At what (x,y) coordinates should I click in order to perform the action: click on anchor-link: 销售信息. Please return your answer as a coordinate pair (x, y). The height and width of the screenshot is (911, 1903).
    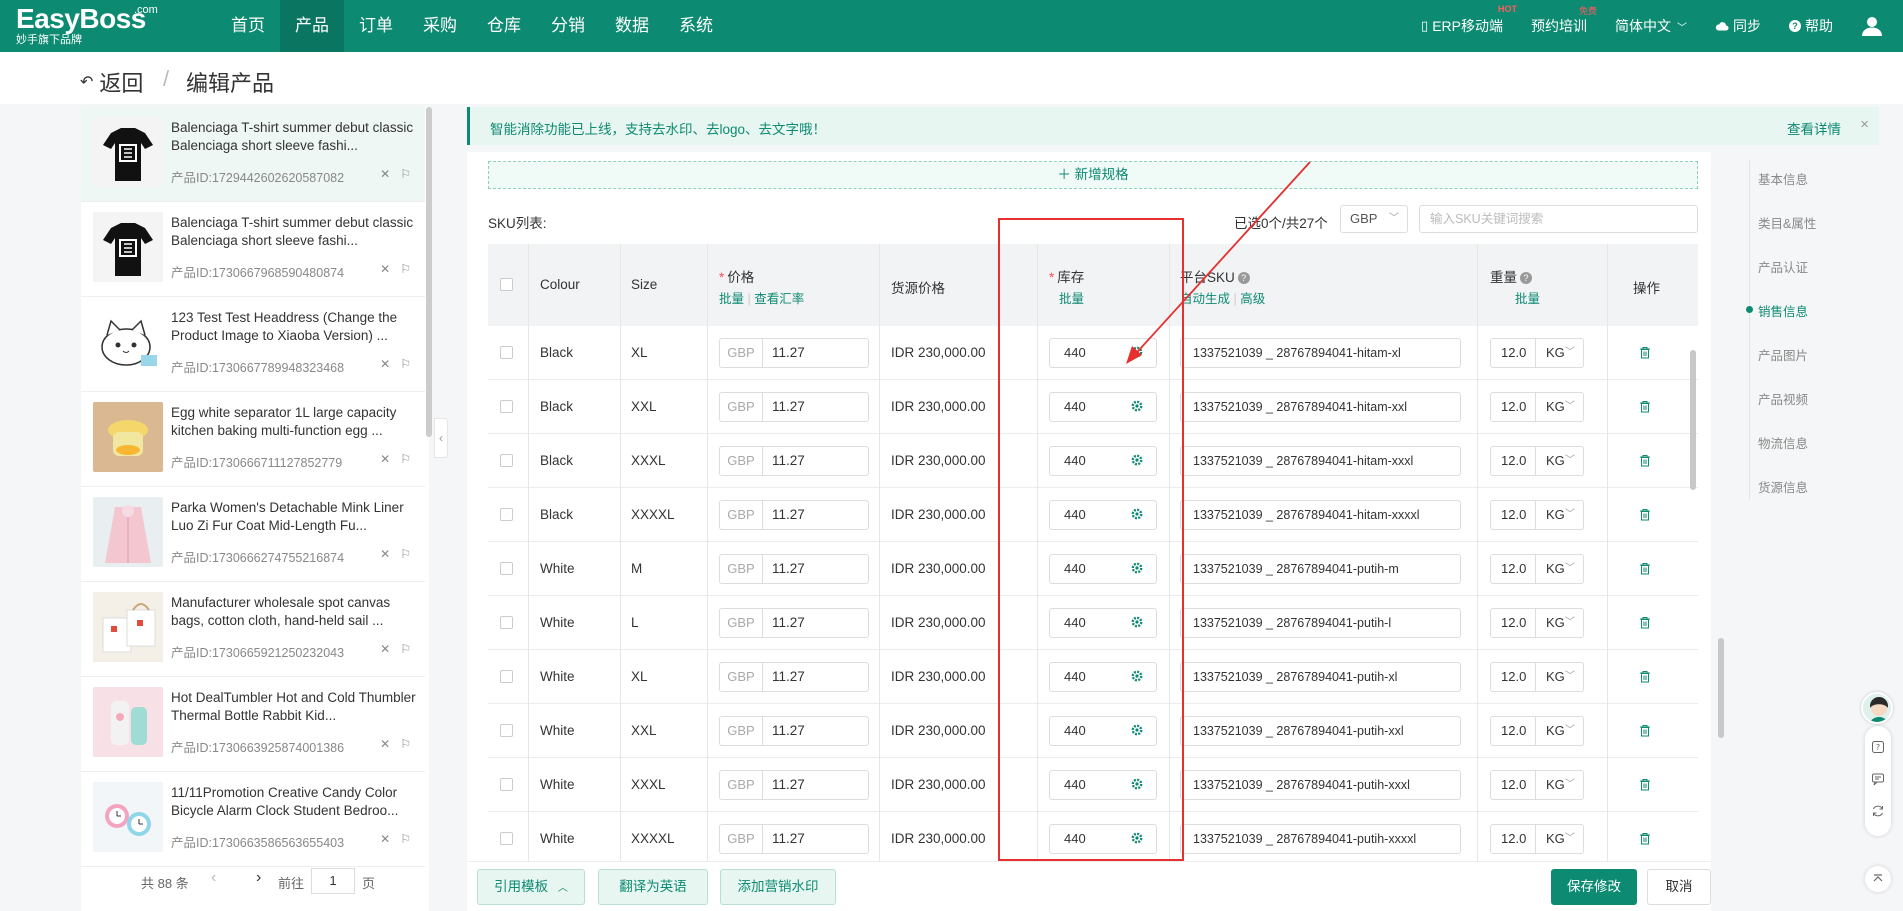
    Looking at the image, I should click on (1783, 310).